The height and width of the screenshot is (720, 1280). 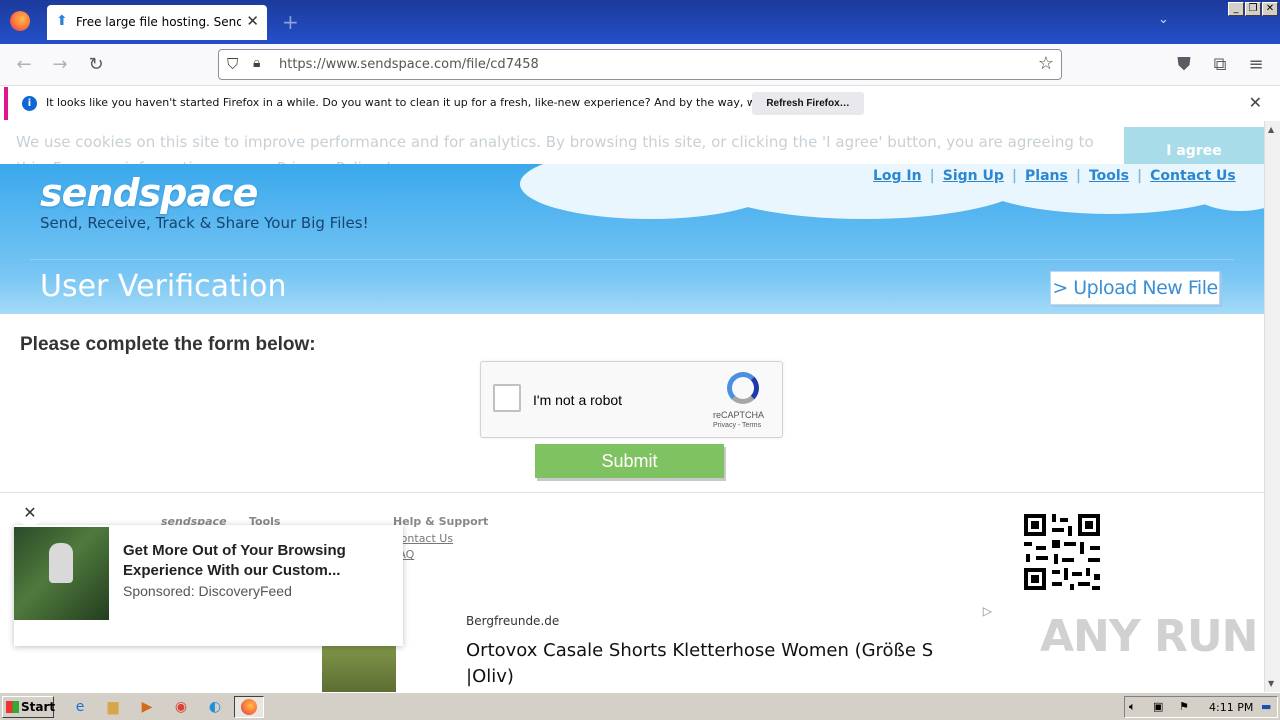 I want to click on flag-icon: ⚑, so click(x=1184, y=706).